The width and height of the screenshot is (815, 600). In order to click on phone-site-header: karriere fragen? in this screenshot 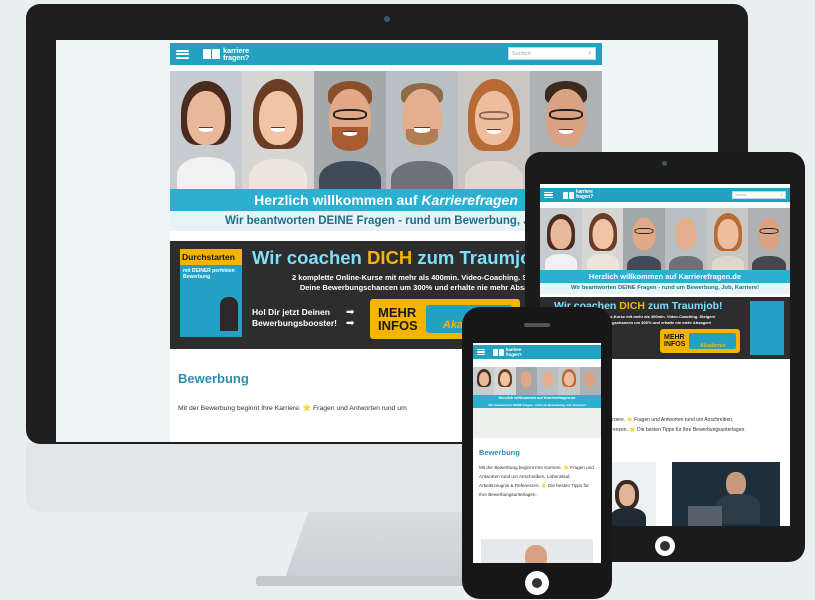, I will do `click(537, 352)`.